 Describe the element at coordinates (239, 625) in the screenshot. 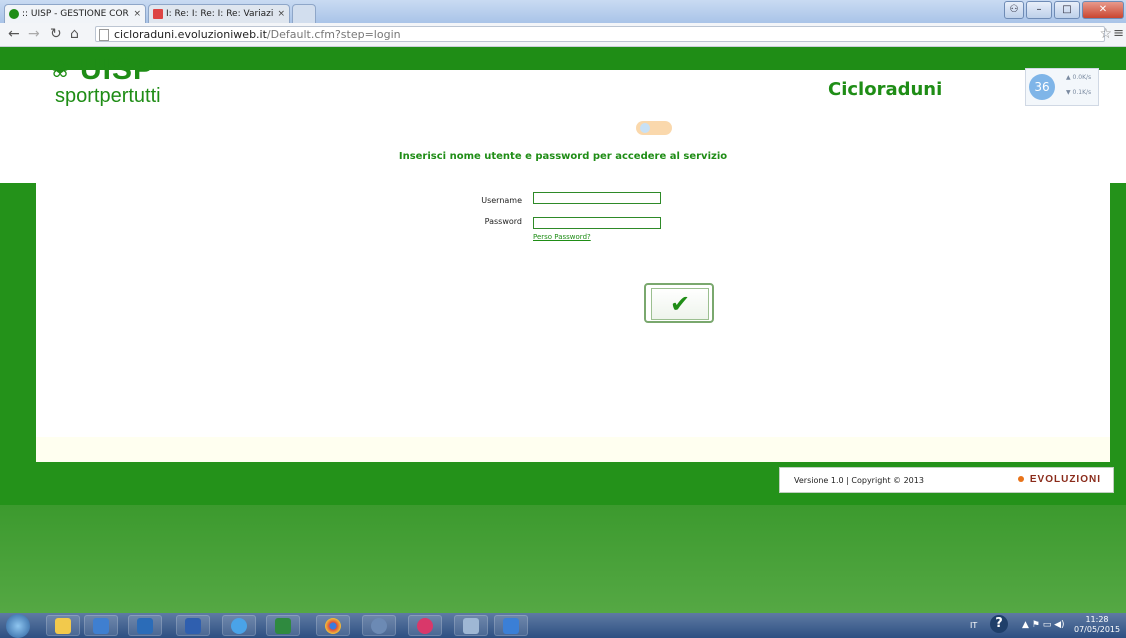

I see `internet-explorer-icon` at that location.